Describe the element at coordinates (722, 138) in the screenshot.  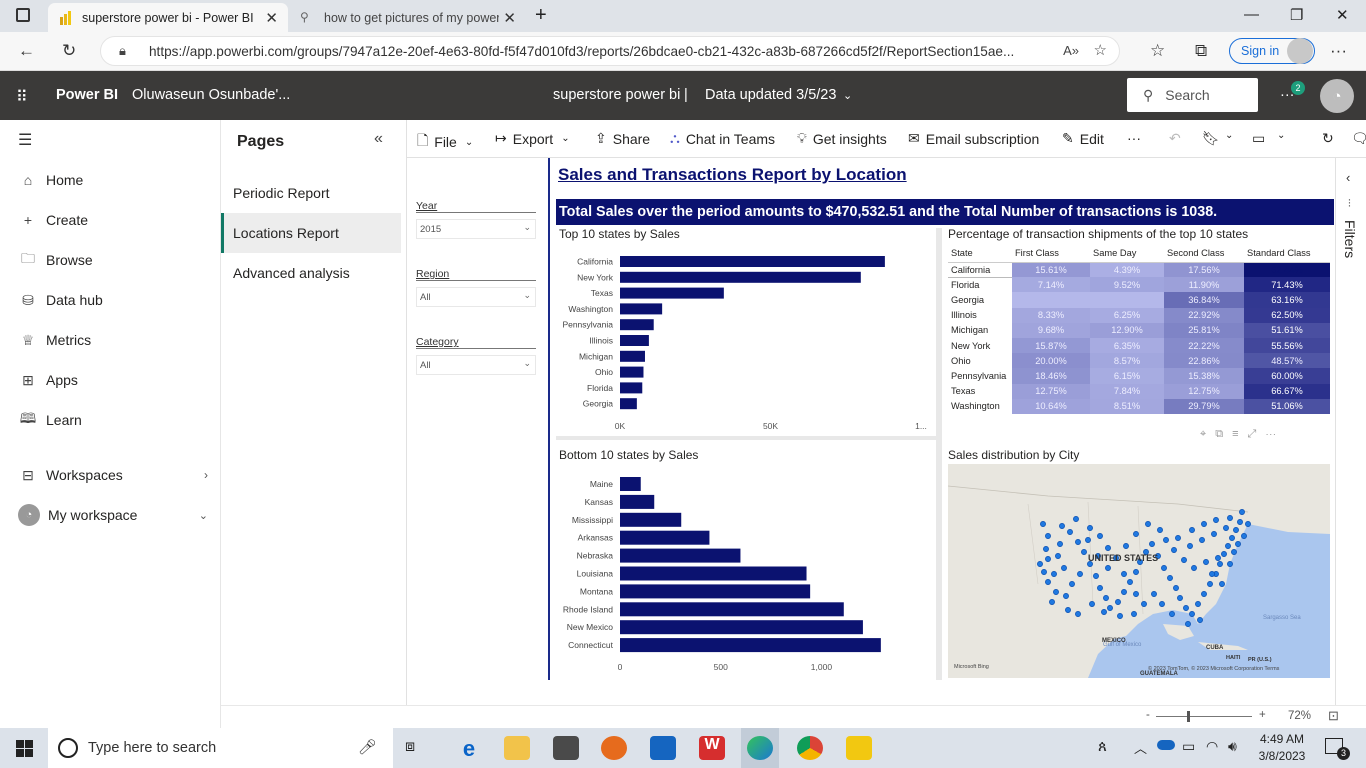
I see `chat-in-teams-button: ⛬ Chat in Teams` at that location.